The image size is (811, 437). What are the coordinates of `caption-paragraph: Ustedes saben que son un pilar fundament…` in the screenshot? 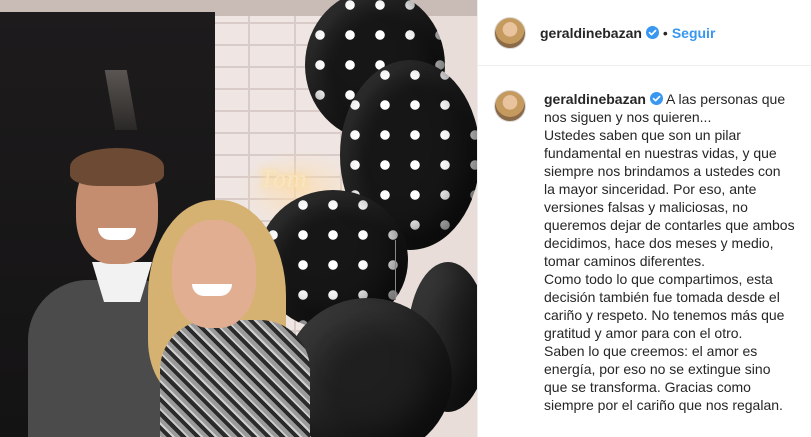 It's located at (669, 198).